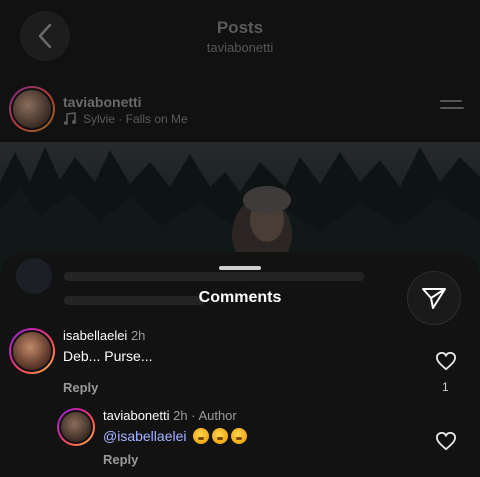 The height and width of the screenshot is (477, 480). I want to click on music-note-icon, so click(70, 118).